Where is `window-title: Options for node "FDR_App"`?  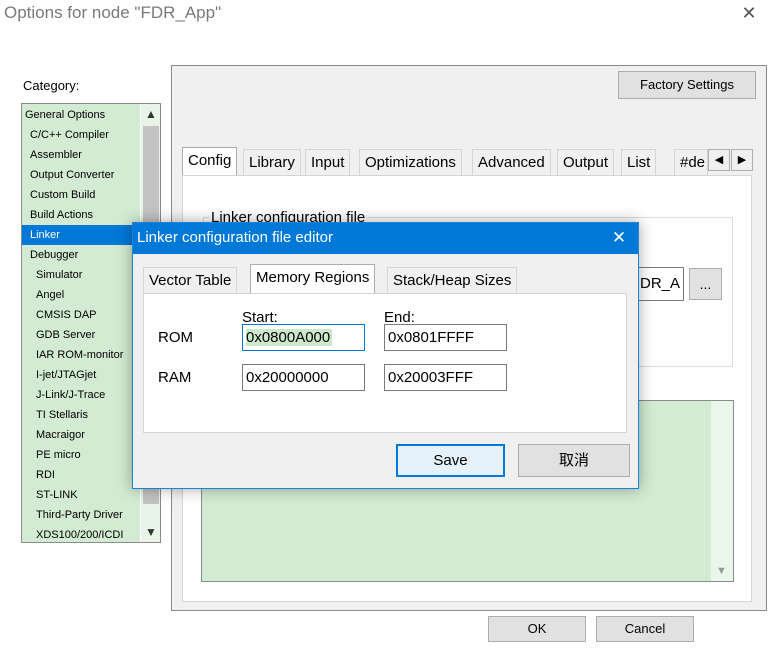
window-title: Options for node "FDR_App" is located at coordinates (113, 12).